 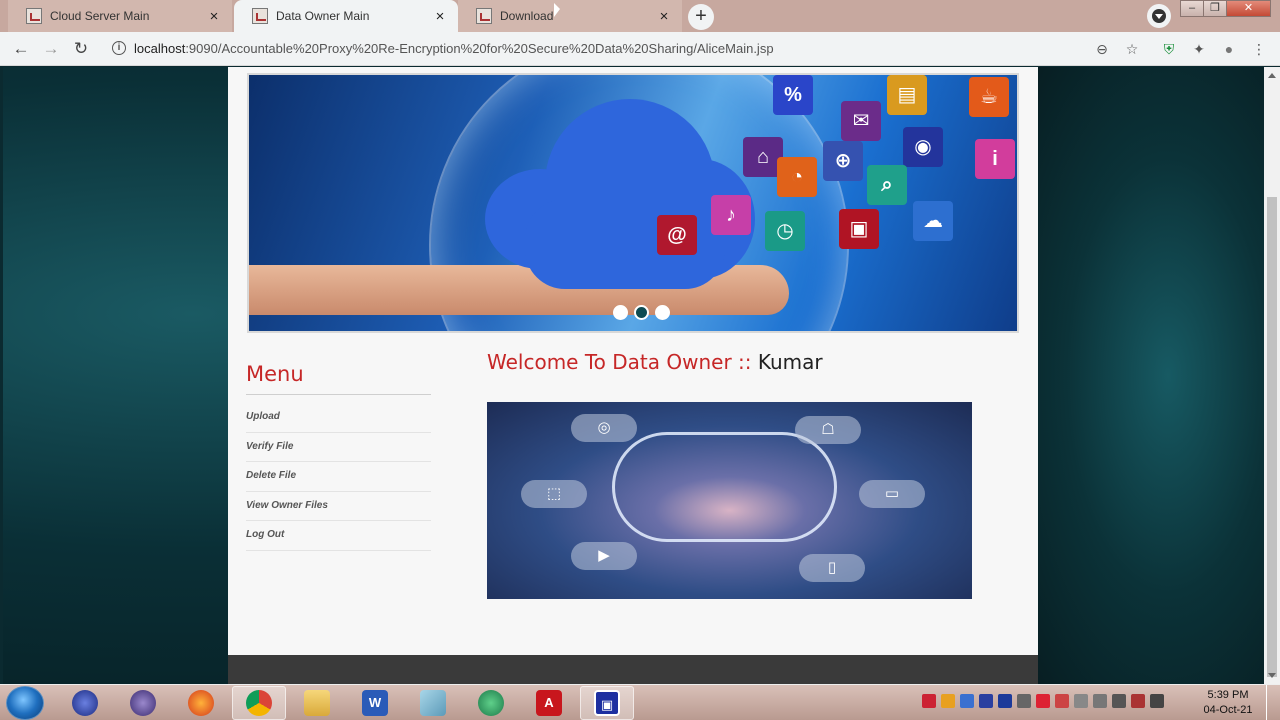 What do you see at coordinates (933, 221) in the screenshot?
I see `cloud-tile-icon: ☁` at bounding box center [933, 221].